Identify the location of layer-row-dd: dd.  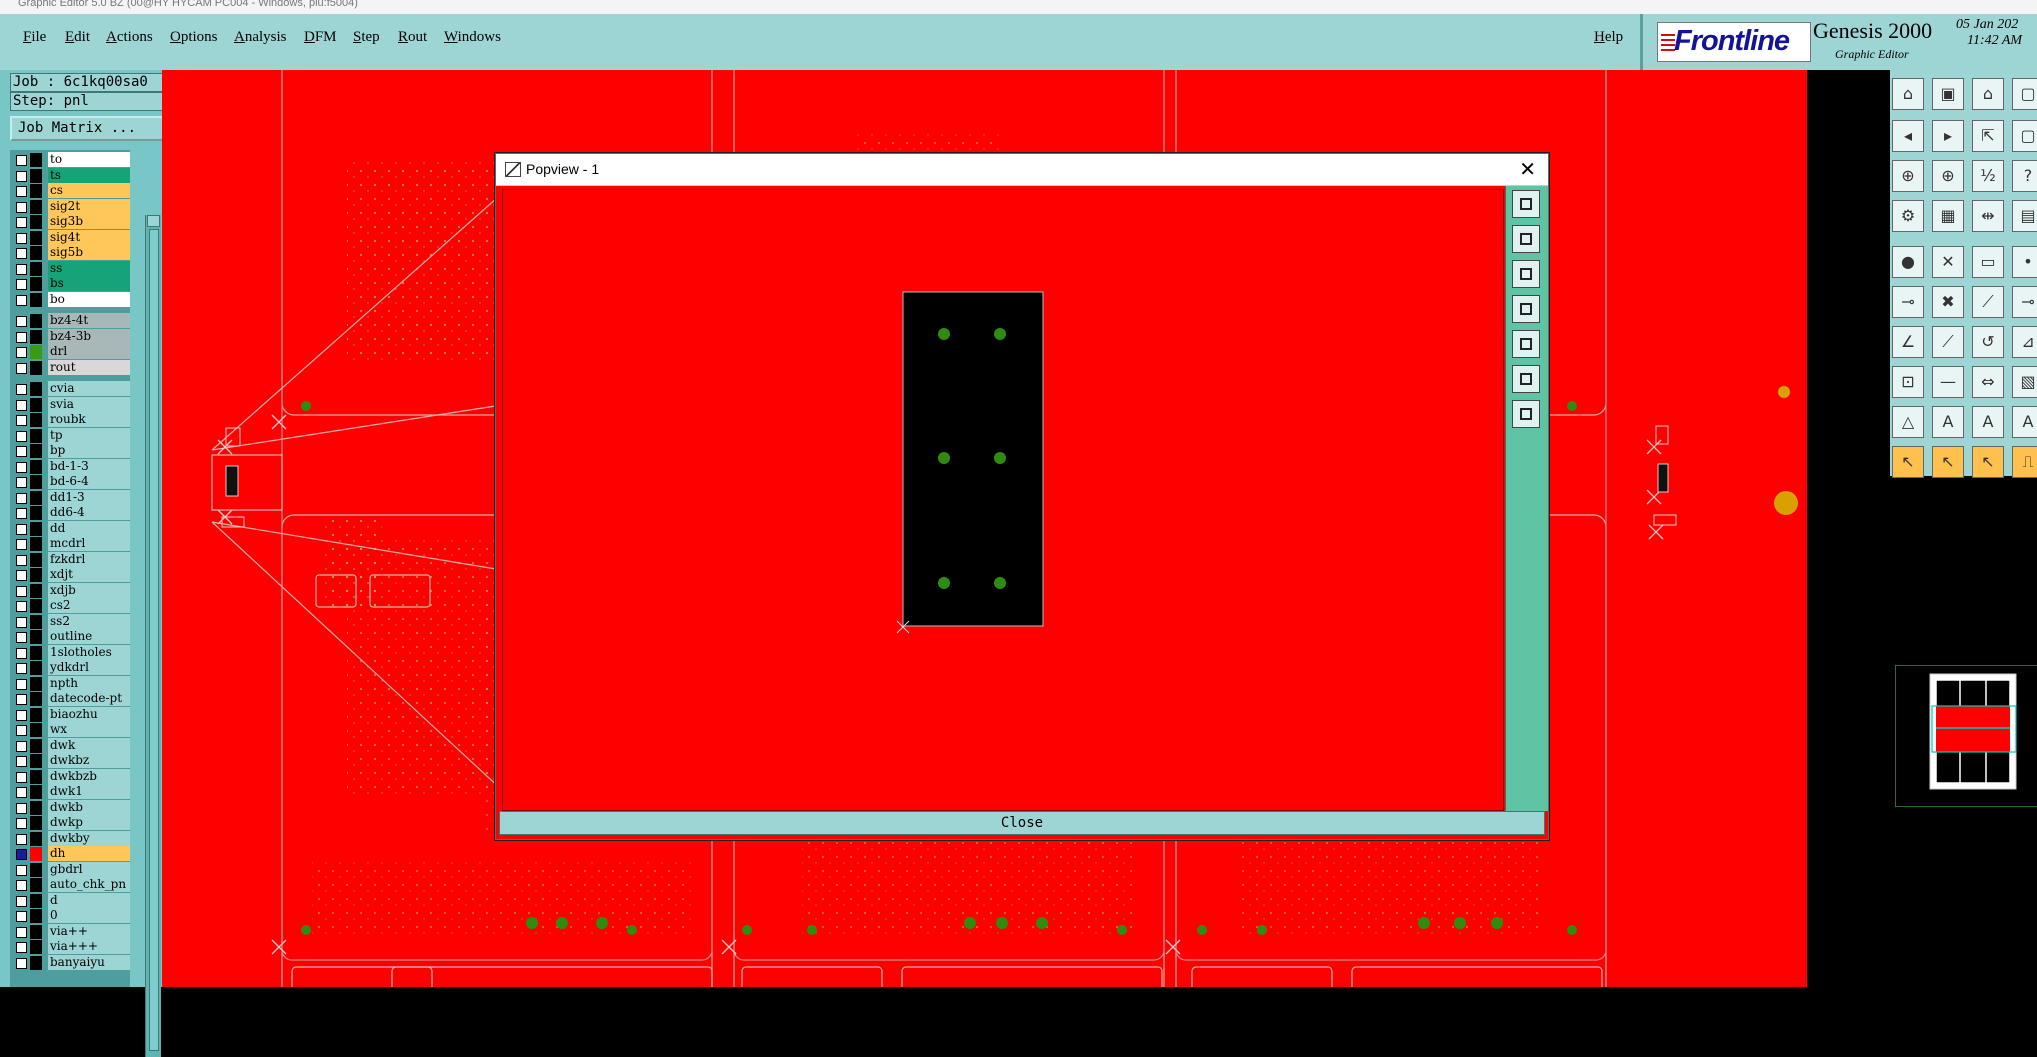
(70, 528).